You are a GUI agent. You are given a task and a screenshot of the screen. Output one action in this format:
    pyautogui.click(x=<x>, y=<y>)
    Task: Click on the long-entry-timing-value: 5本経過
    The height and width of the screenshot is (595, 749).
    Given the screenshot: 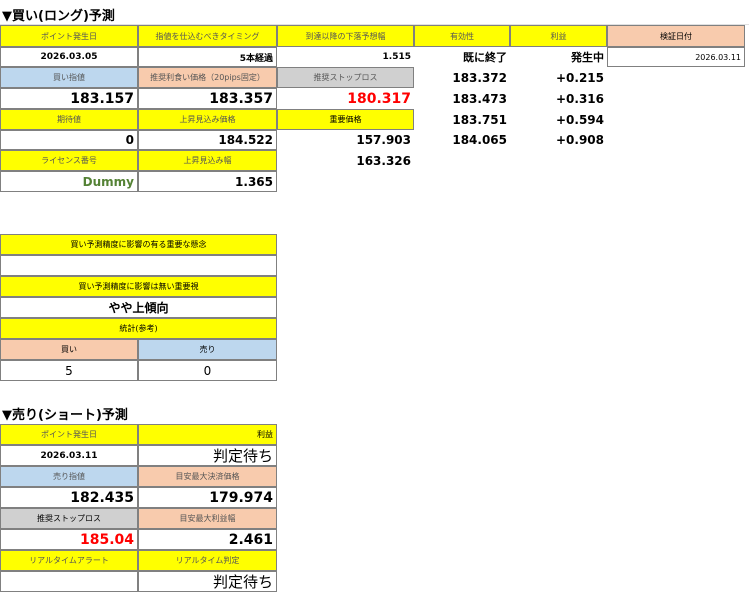 What is the action you would take?
    pyautogui.click(x=207, y=57)
    